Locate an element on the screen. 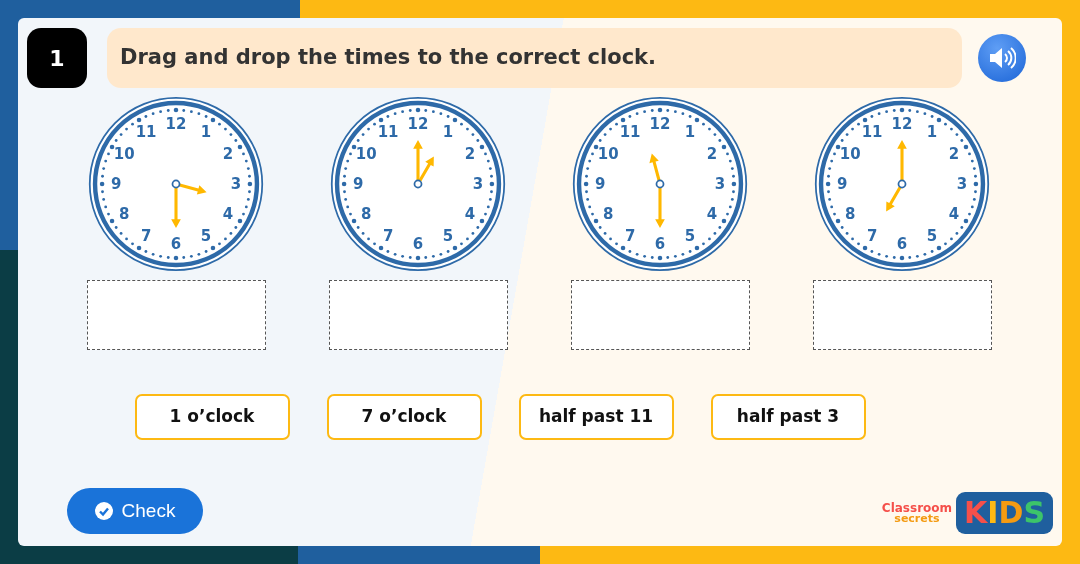 This screenshot has width=1080, height=564. speaker-button is located at coordinates (1002, 58).